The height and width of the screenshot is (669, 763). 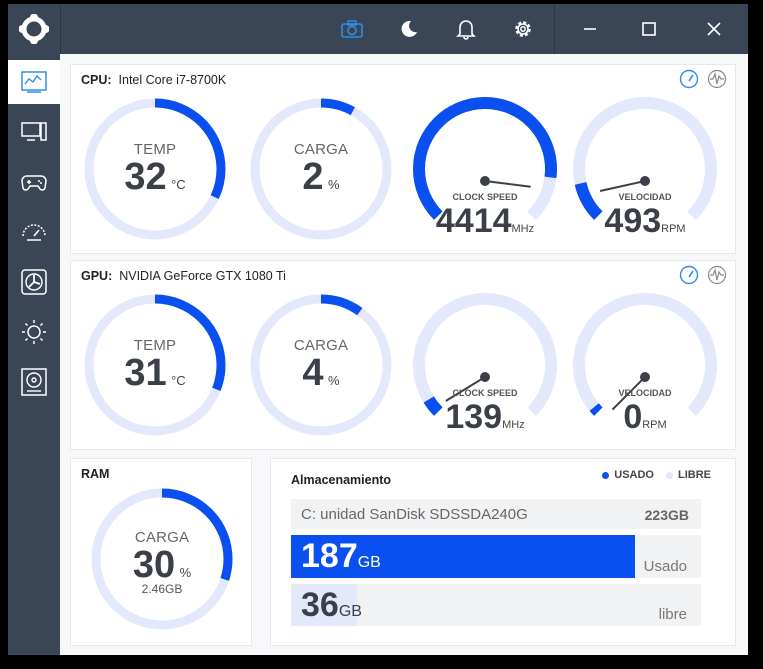 What do you see at coordinates (341, 480) in the screenshot?
I see `storage-title: Almacenamiento` at bounding box center [341, 480].